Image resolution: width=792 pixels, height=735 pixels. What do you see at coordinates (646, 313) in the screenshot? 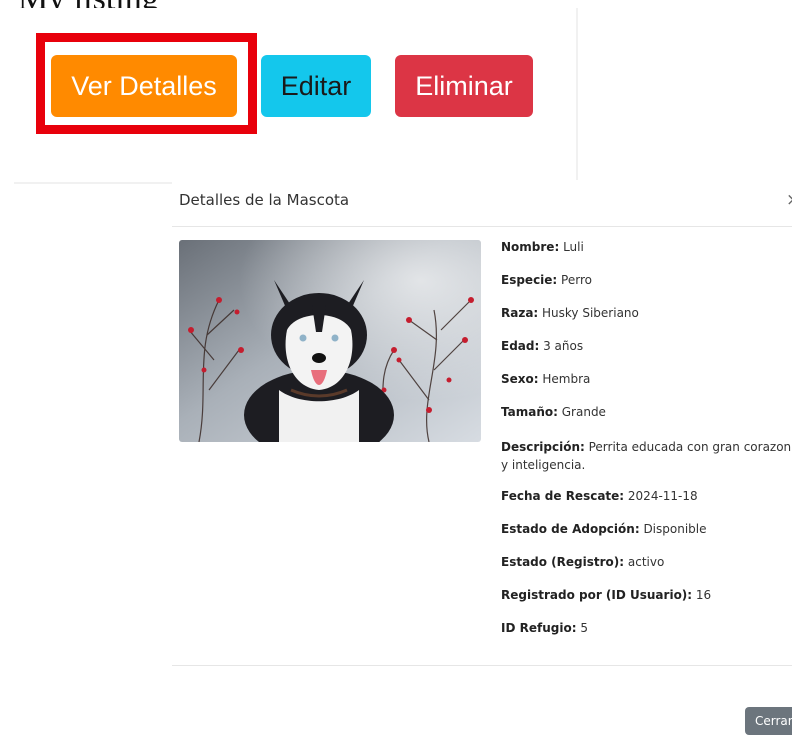
I see `detail-raza: Raza: Husky Siberiano` at bounding box center [646, 313].